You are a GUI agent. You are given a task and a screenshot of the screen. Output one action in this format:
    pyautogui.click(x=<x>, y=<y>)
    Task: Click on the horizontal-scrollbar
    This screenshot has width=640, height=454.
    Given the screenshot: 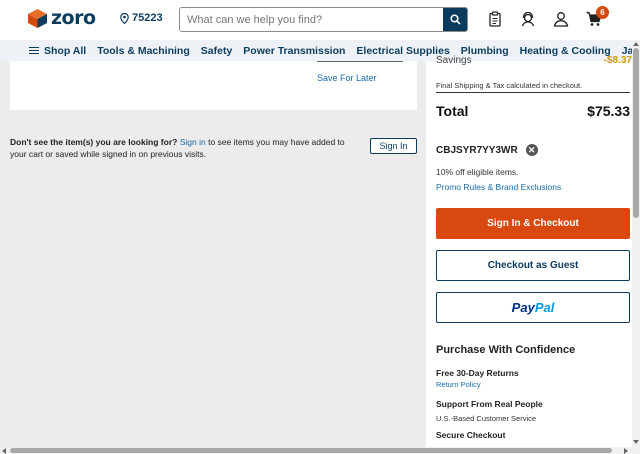 What is the action you would take?
    pyautogui.click(x=316, y=450)
    